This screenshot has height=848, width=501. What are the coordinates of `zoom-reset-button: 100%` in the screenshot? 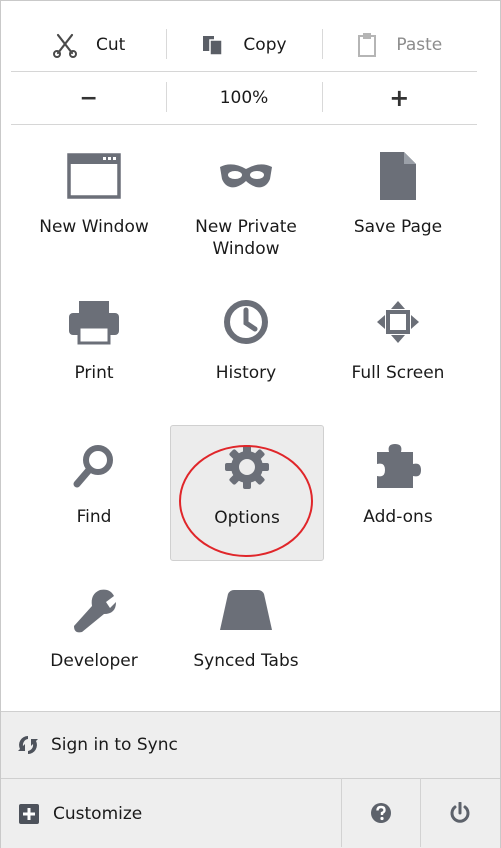 It's located at (243, 98).